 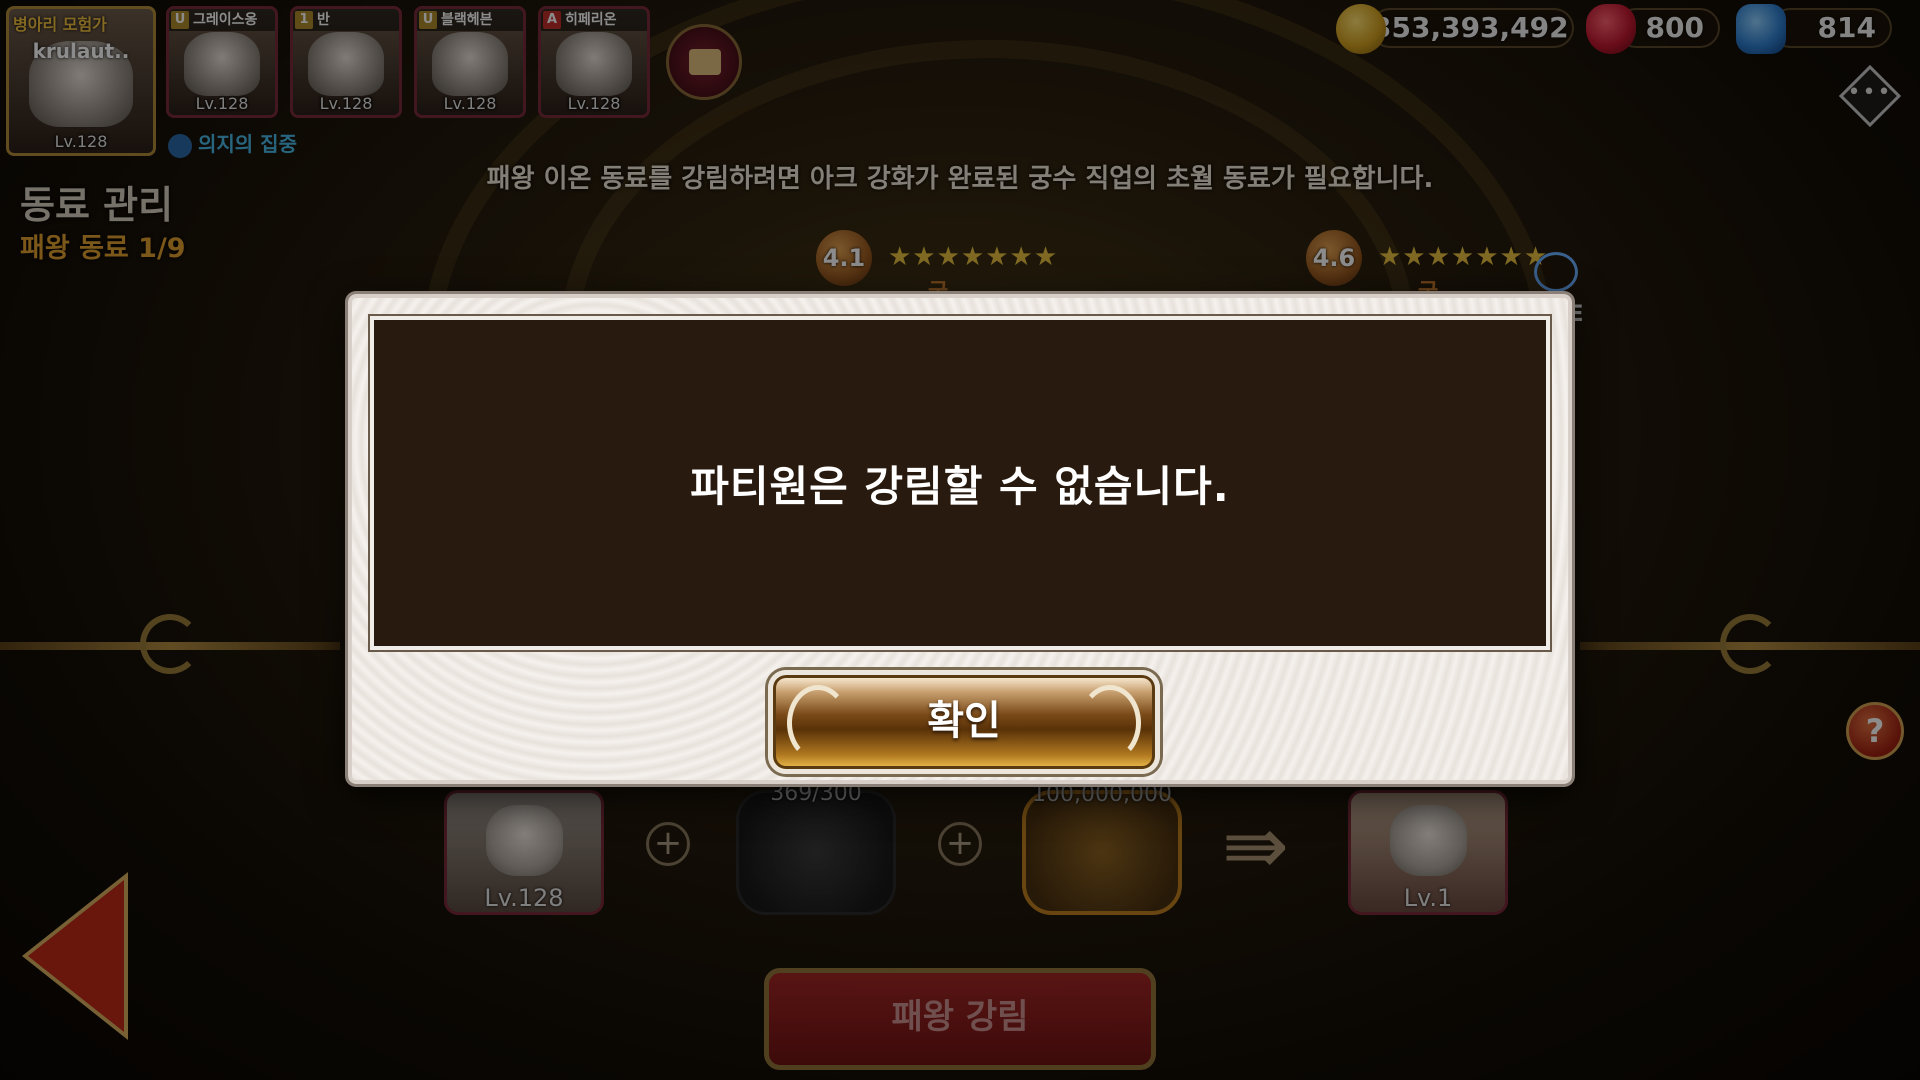 I want to click on result-hero-slot: Lv.1, so click(x=1428, y=852).